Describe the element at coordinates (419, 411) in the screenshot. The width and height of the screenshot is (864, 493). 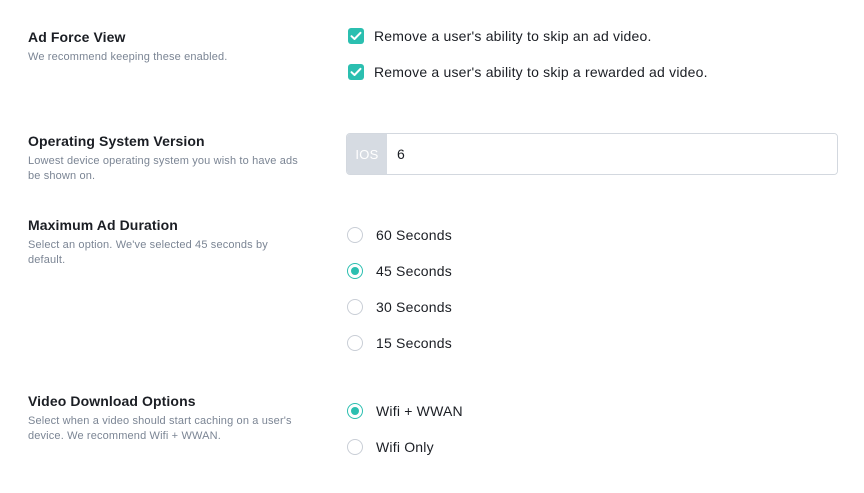
I see `download-option-label: Wifi + WWAN` at that location.